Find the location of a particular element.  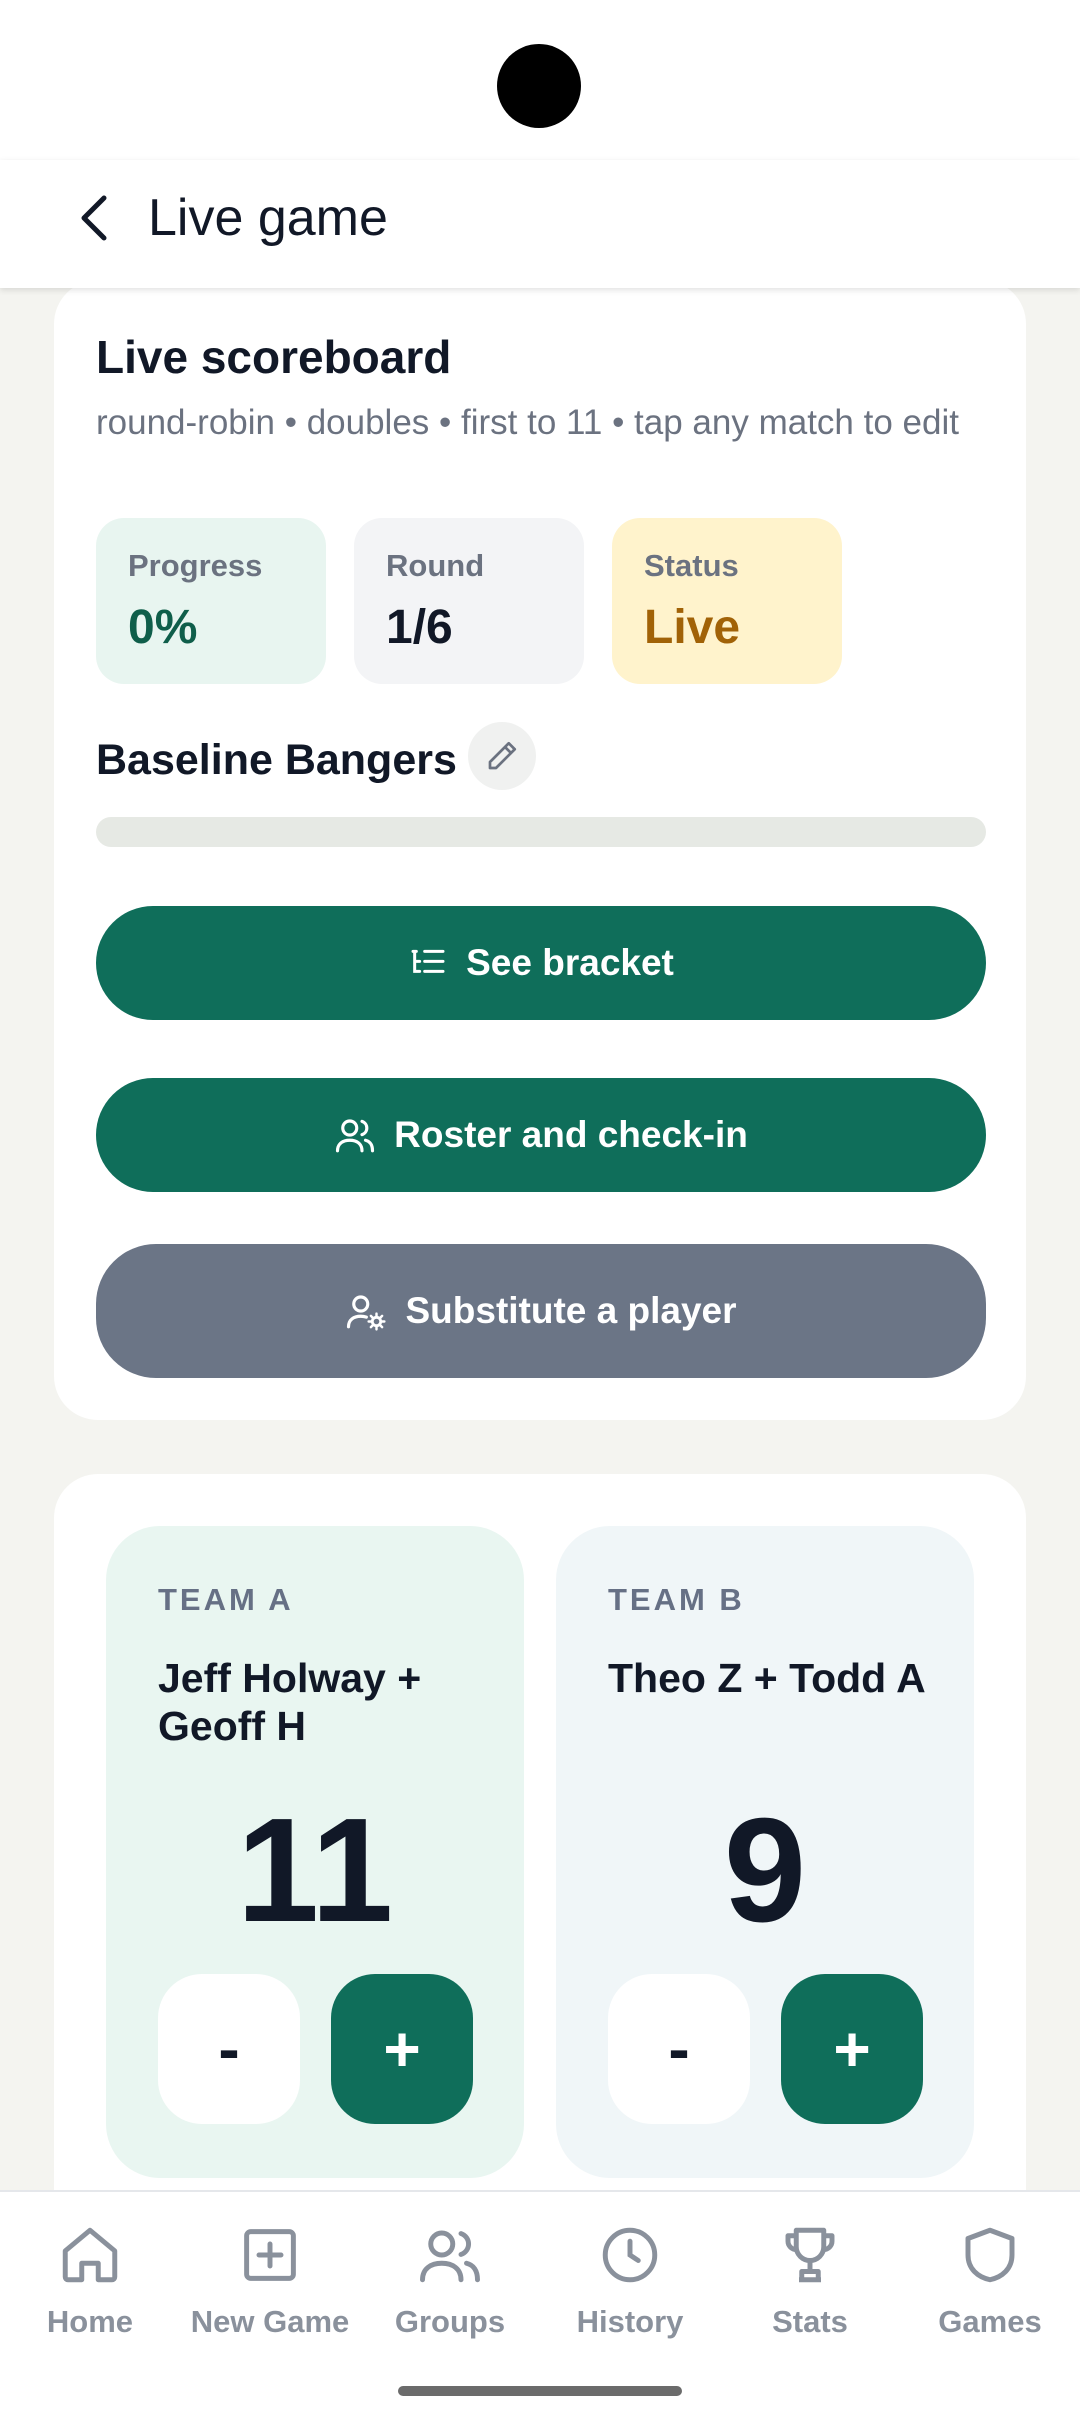

home-indicator is located at coordinates (540, 2391).